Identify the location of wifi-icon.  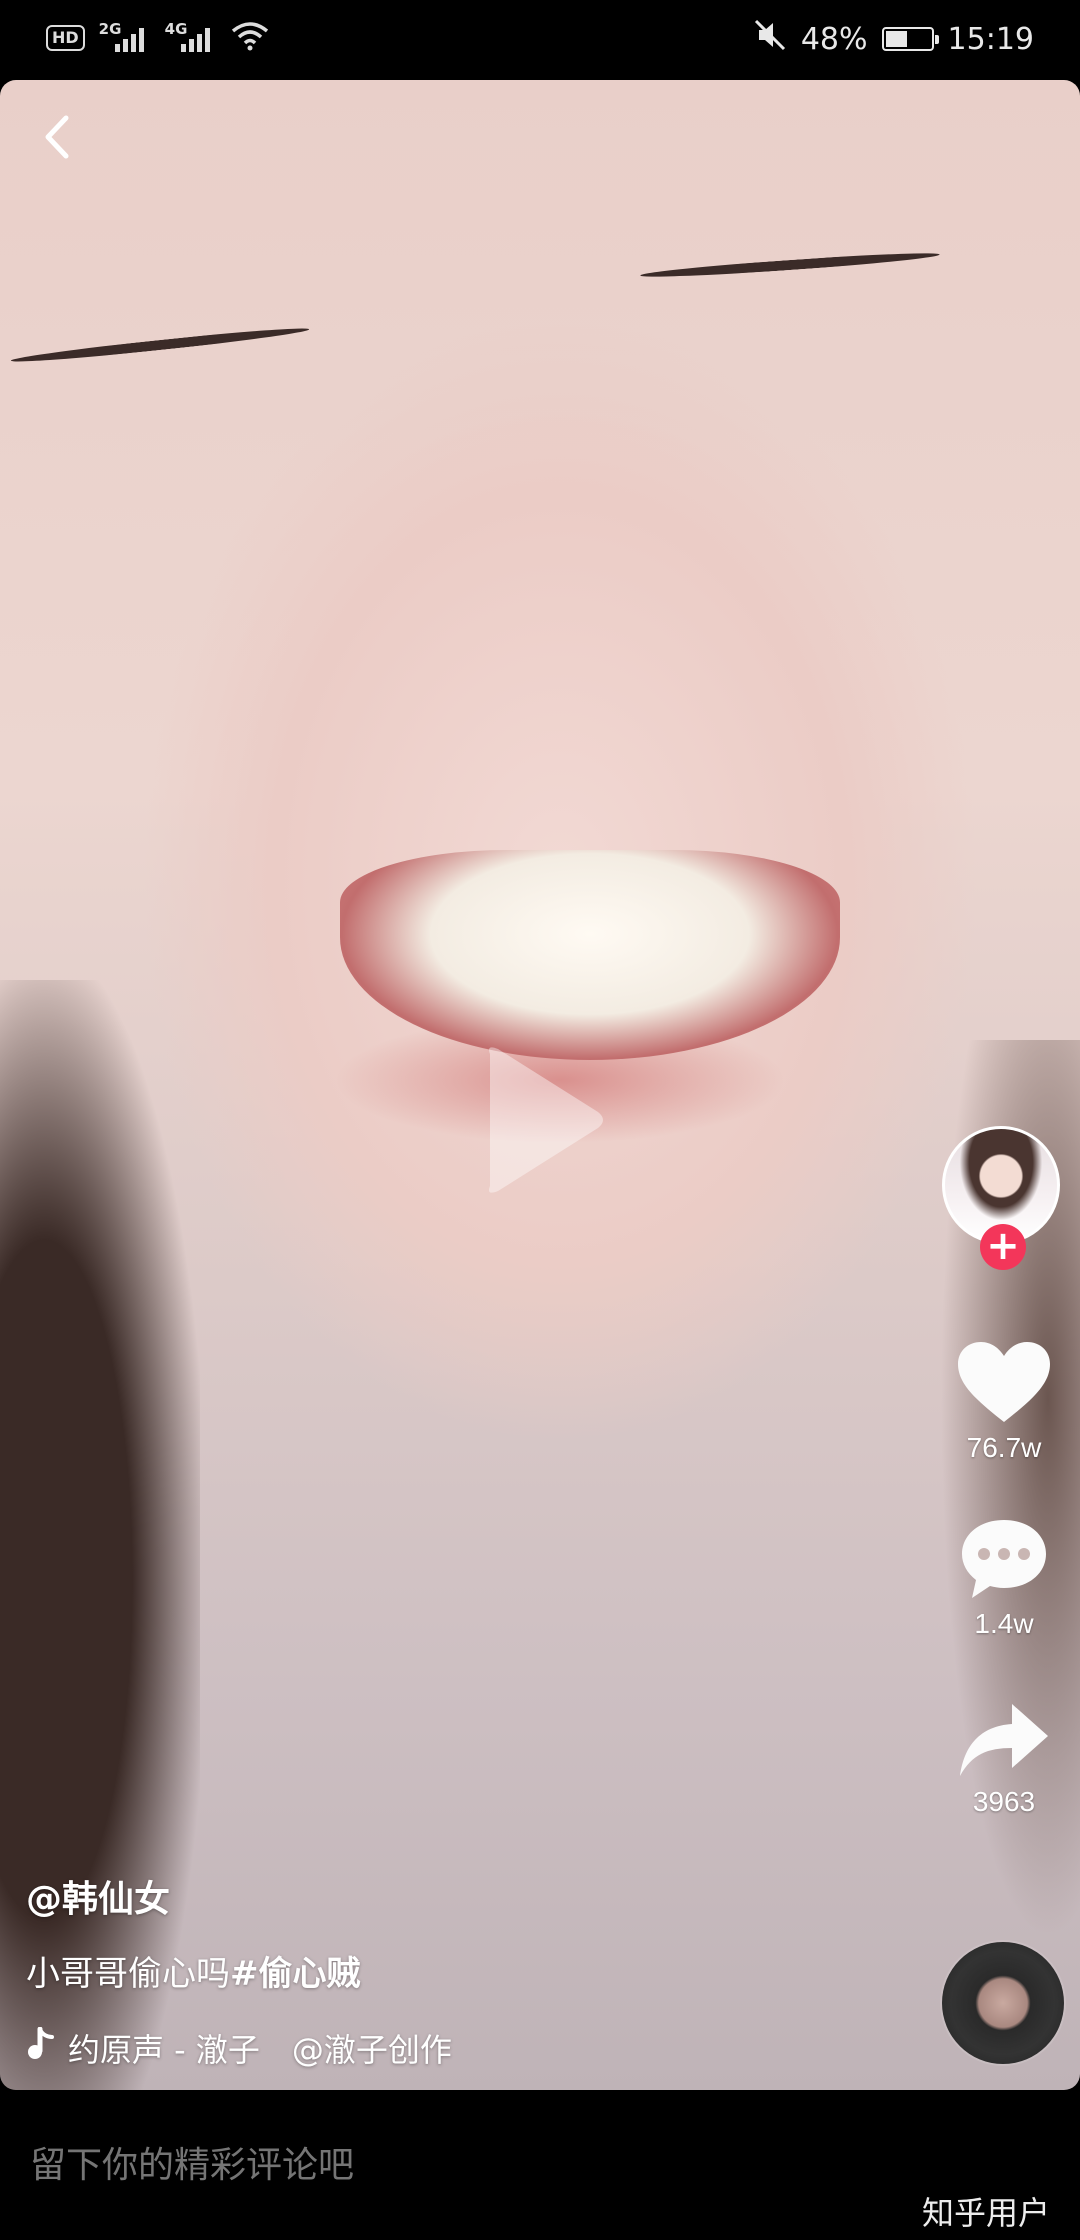
(250, 38).